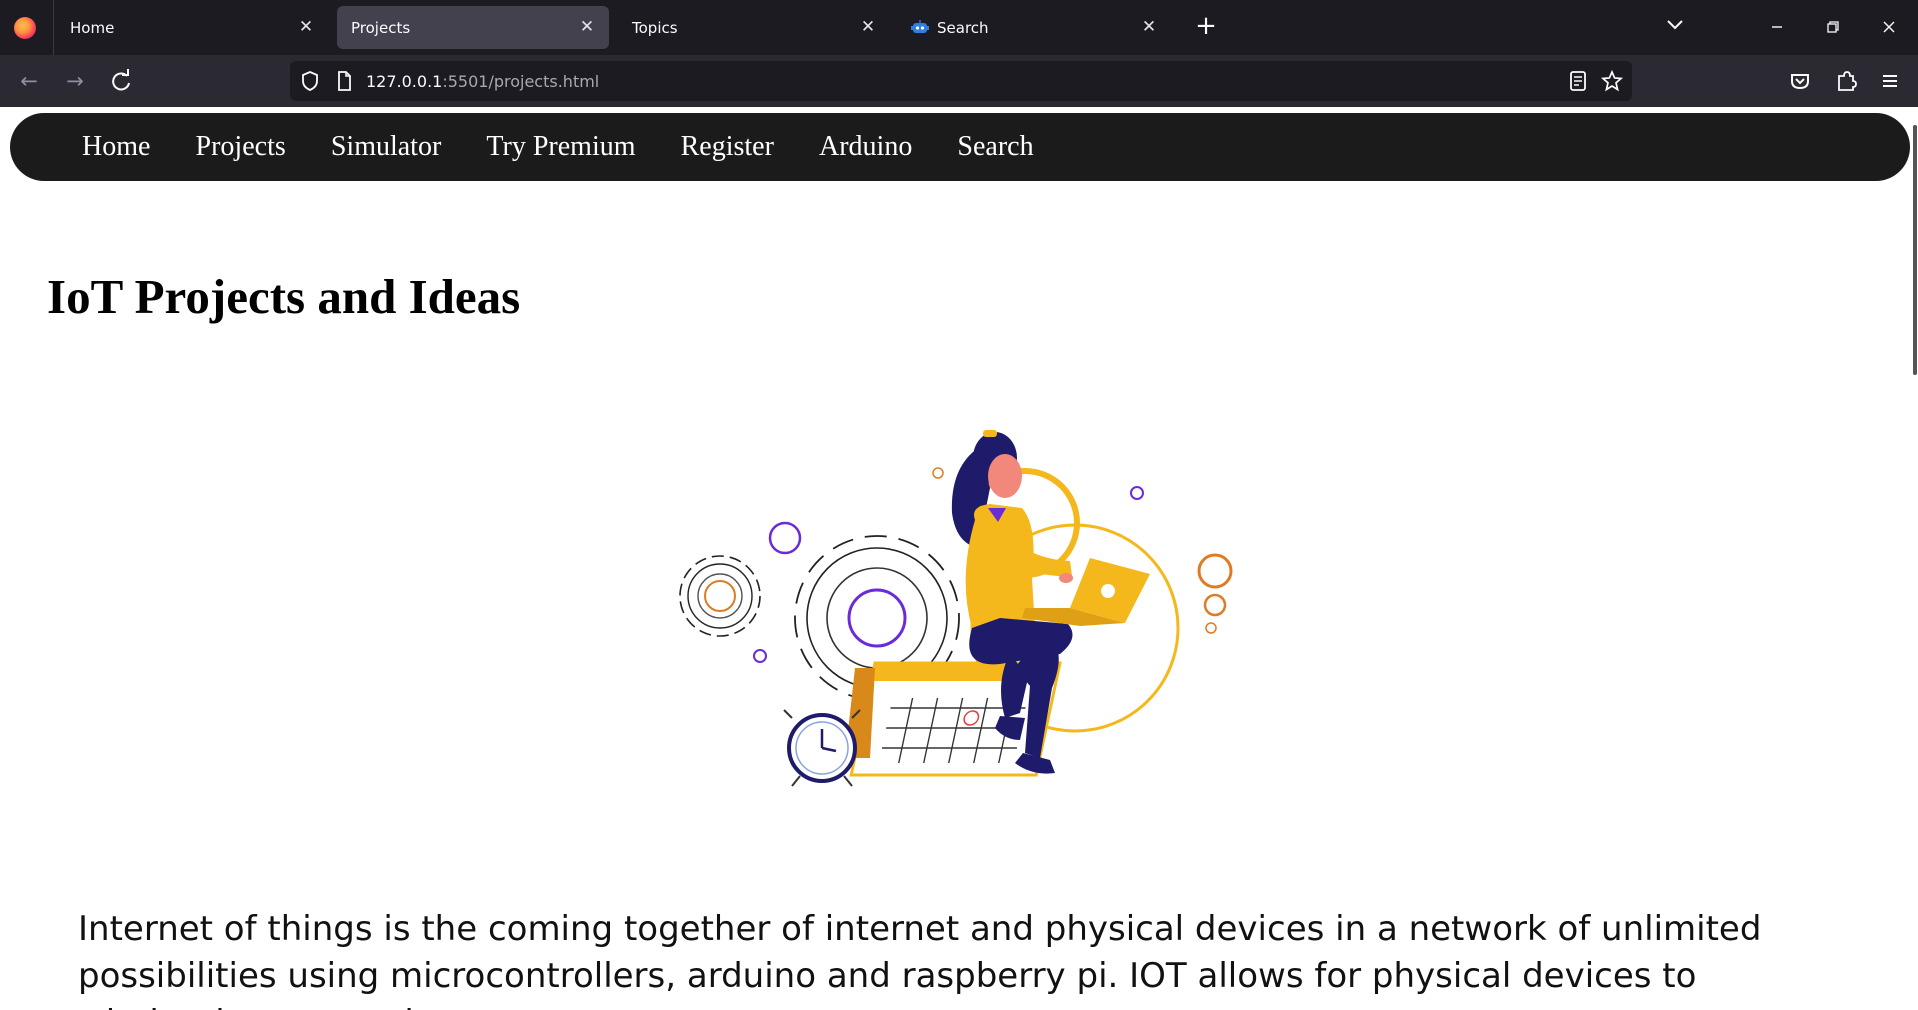  I want to click on nav-link-search: Search, so click(995, 146).